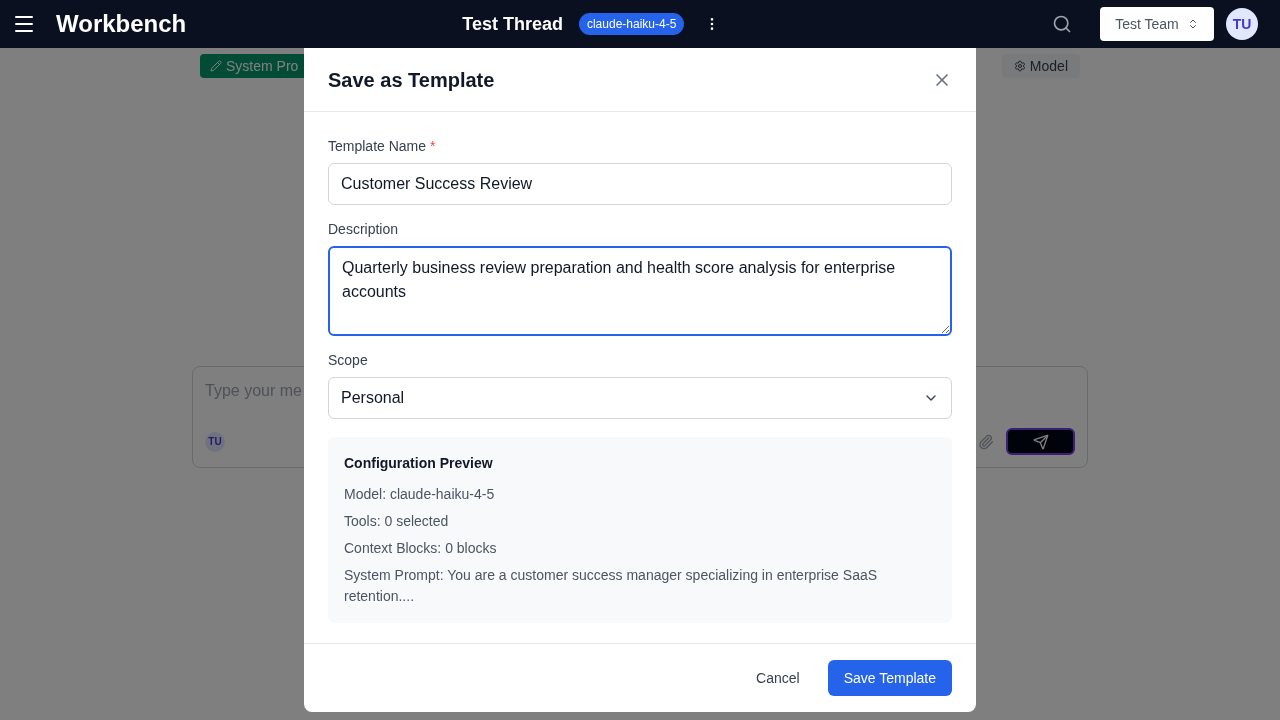 The width and height of the screenshot is (1280, 720). Describe the element at coordinates (411, 80) in the screenshot. I see `dialog-title: Save as Template` at that location.